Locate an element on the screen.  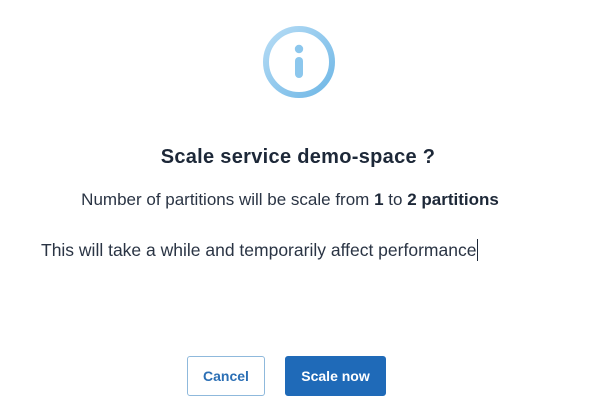
cancel-button: Cancel is located at coordinates (226, 376).